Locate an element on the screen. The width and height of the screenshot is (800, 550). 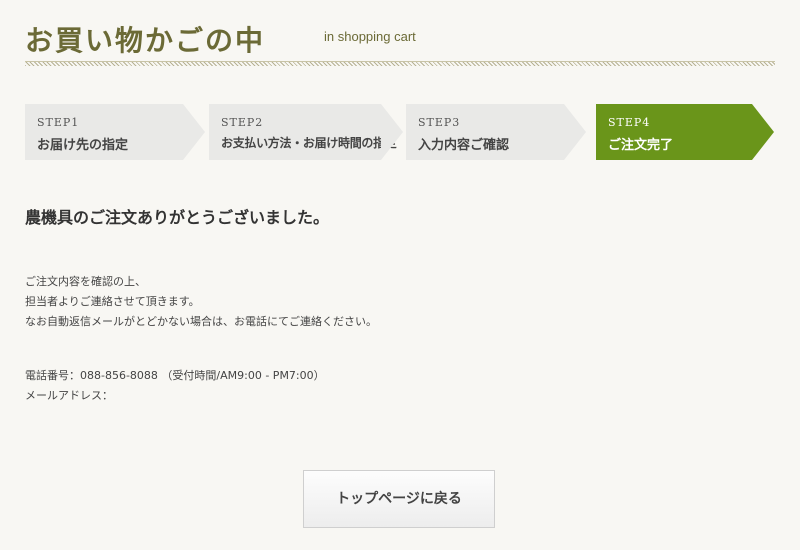
message-line: 担当者よりご連絡させて頂きます。 is located at coordinates (112, 301).